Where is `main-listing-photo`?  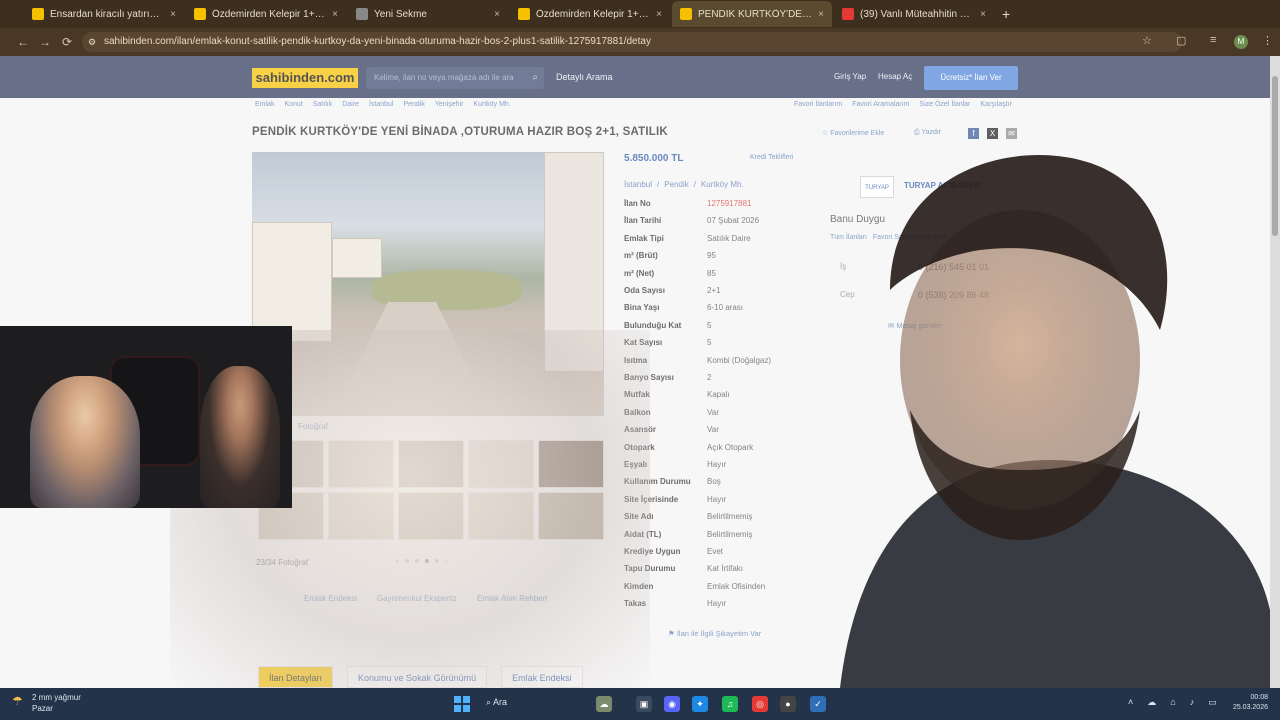 main-listing-photo is located at coordinates (428, 284).